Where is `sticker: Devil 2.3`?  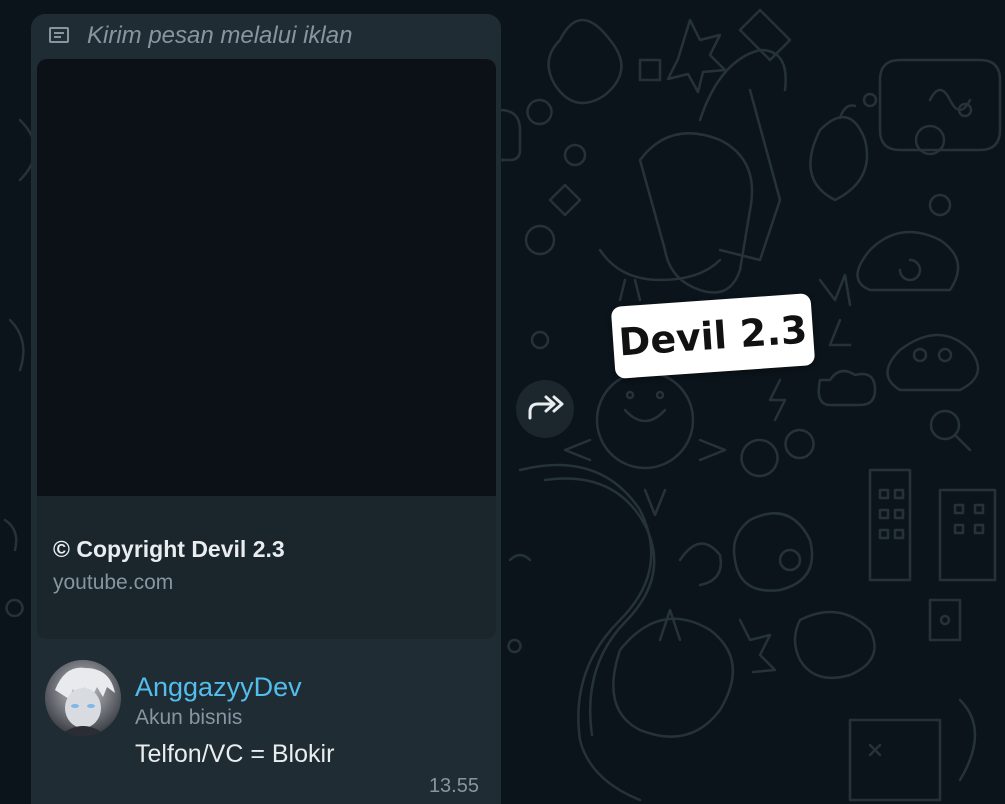
sticker: Devil 2.3 is located at coordinates (713, 336).